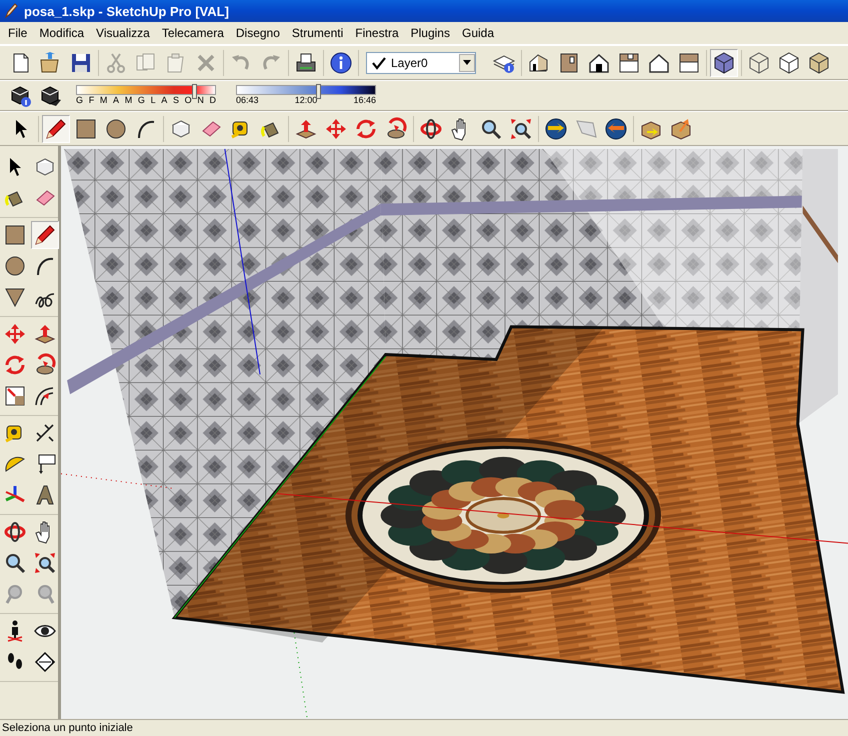  Describe the element at coordinates (21, 96) in the screenshot. I see `cube-info-icon` at that location.